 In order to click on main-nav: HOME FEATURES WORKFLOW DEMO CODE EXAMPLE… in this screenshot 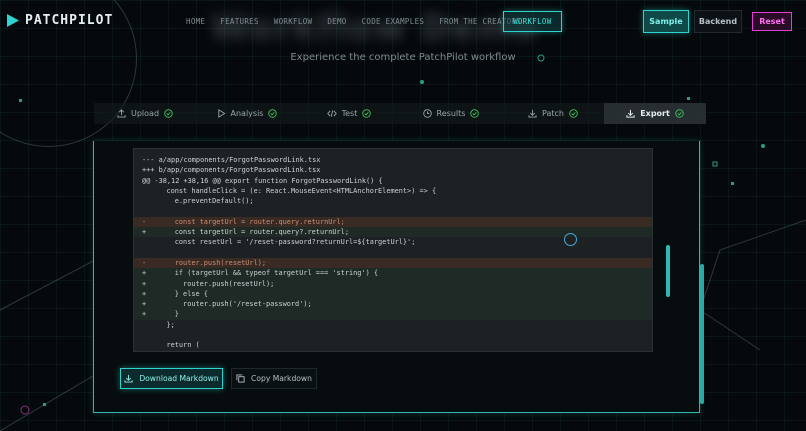, I will do `click(361, 21)`.